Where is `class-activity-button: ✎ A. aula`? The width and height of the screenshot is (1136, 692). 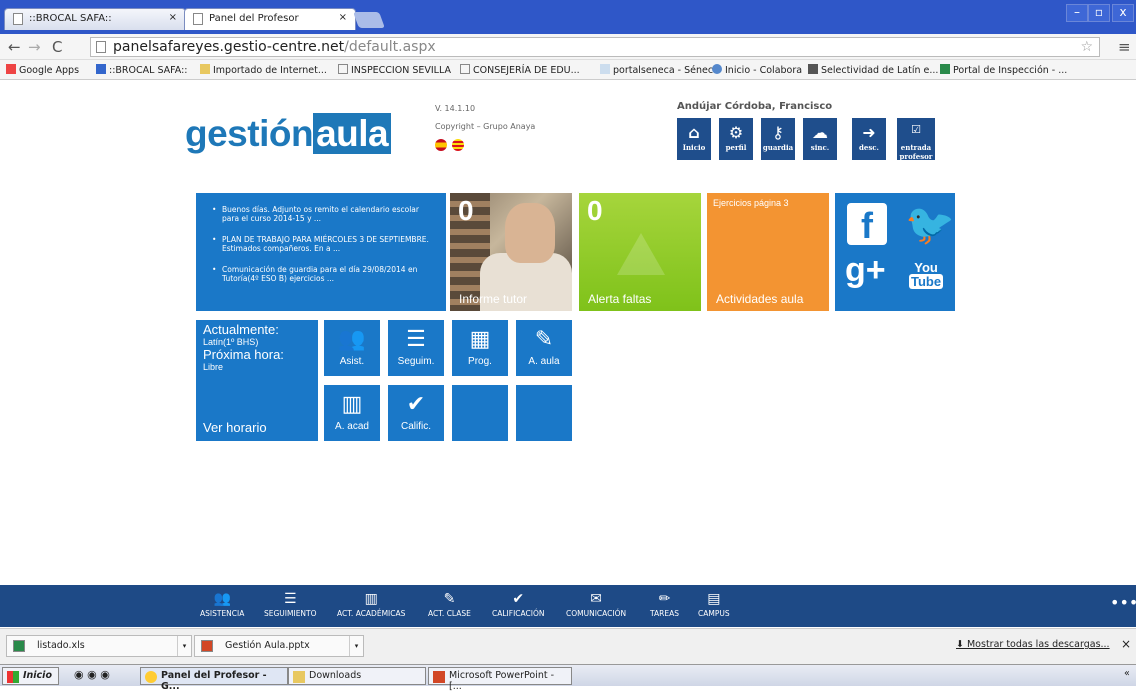 class-activity-button: ✎ A. aula is located at coordinates (544, 348).